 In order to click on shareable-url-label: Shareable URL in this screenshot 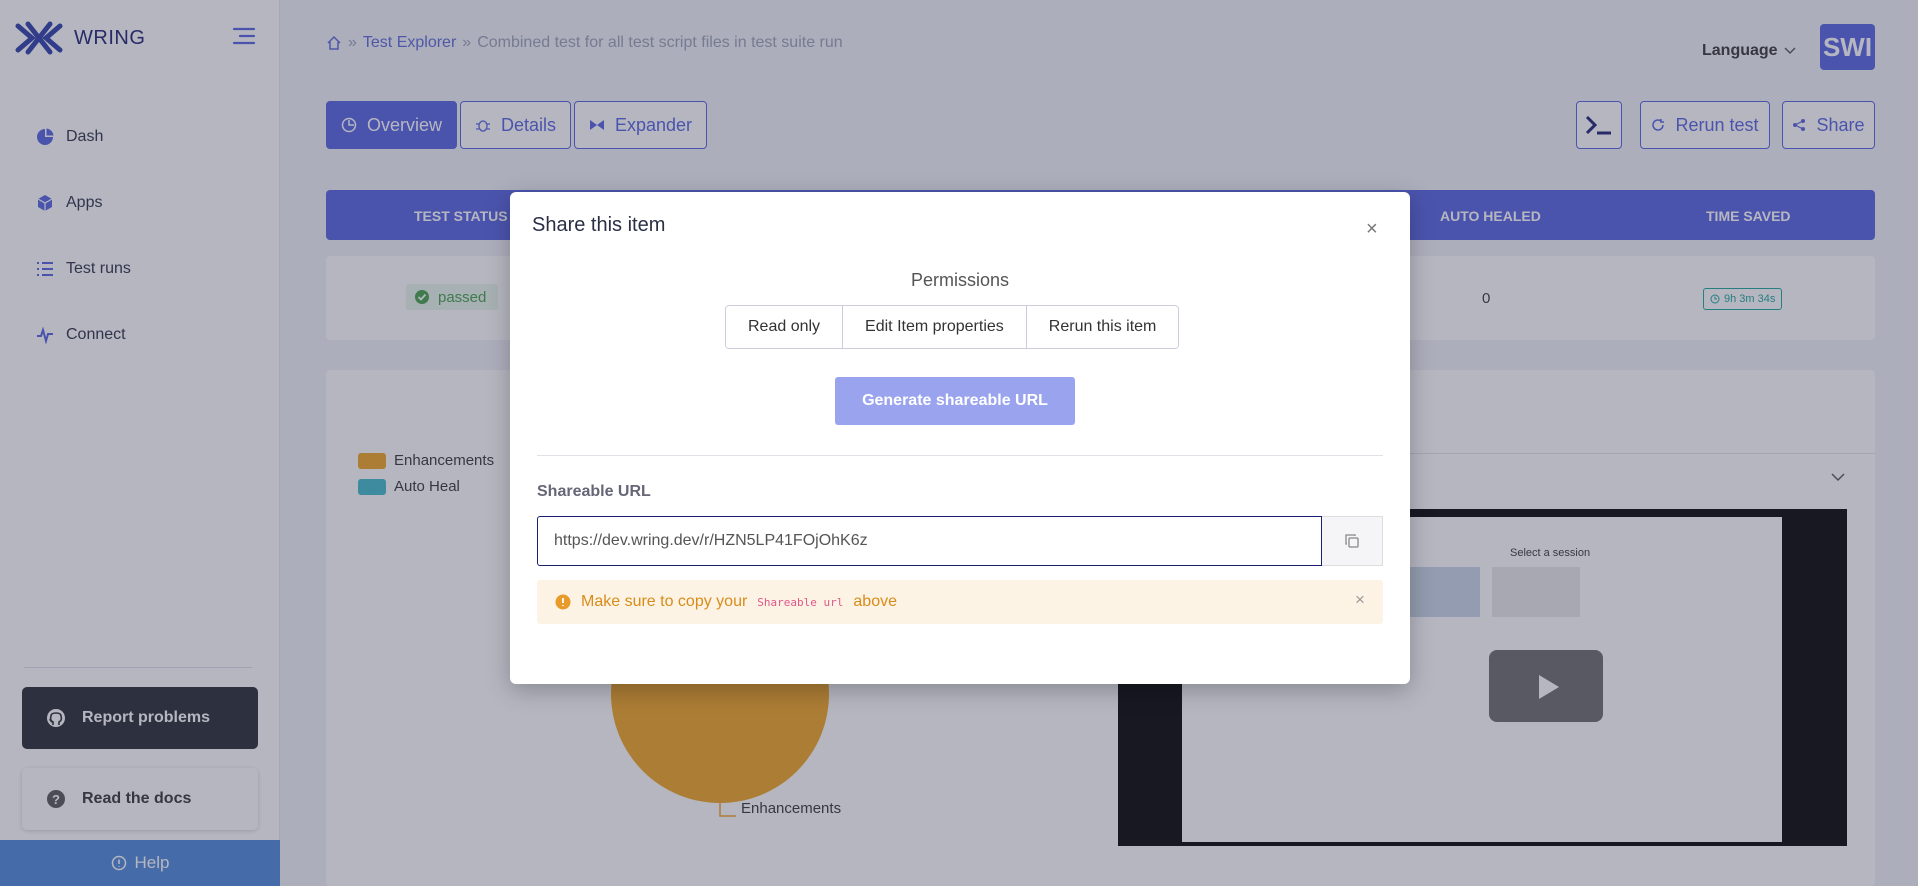, I will do `click(594, 491)`.